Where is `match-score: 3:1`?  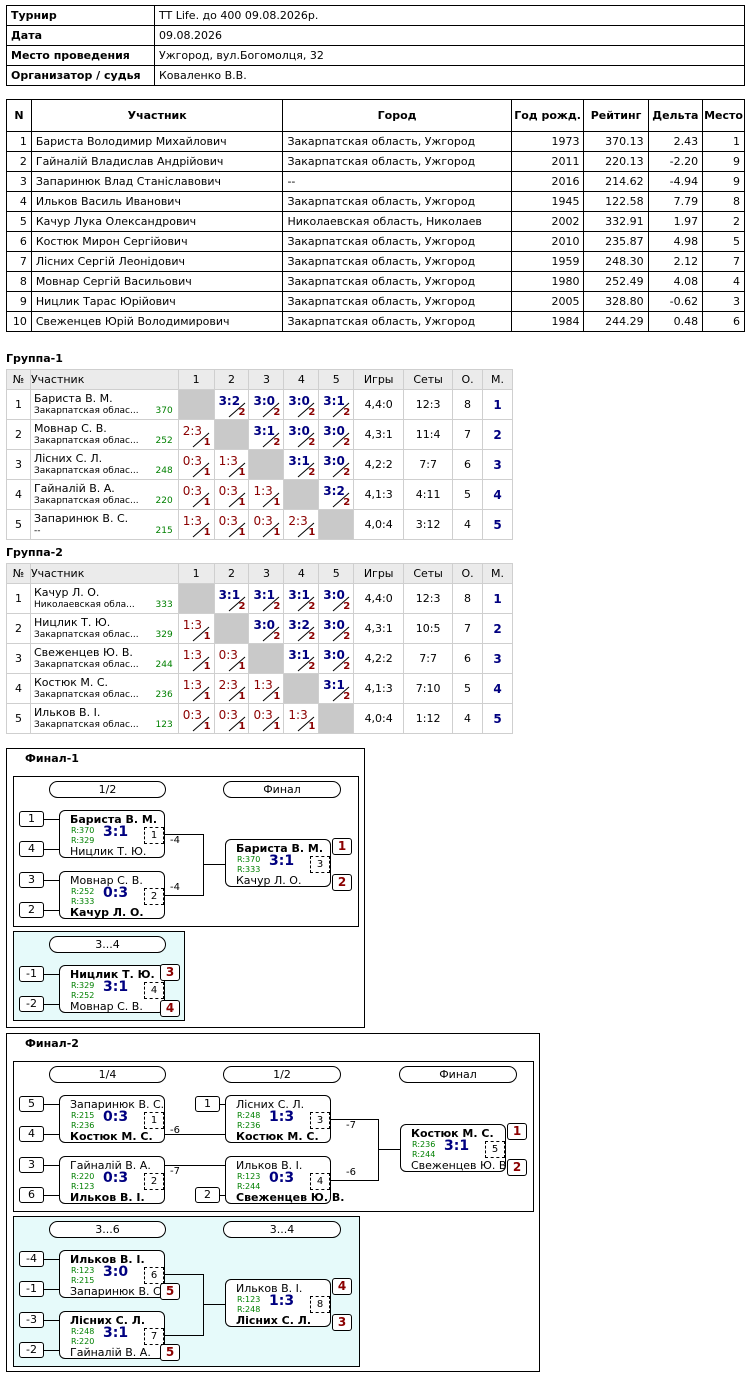 match-score: 3:1 is located at coordinates (457, 1146).